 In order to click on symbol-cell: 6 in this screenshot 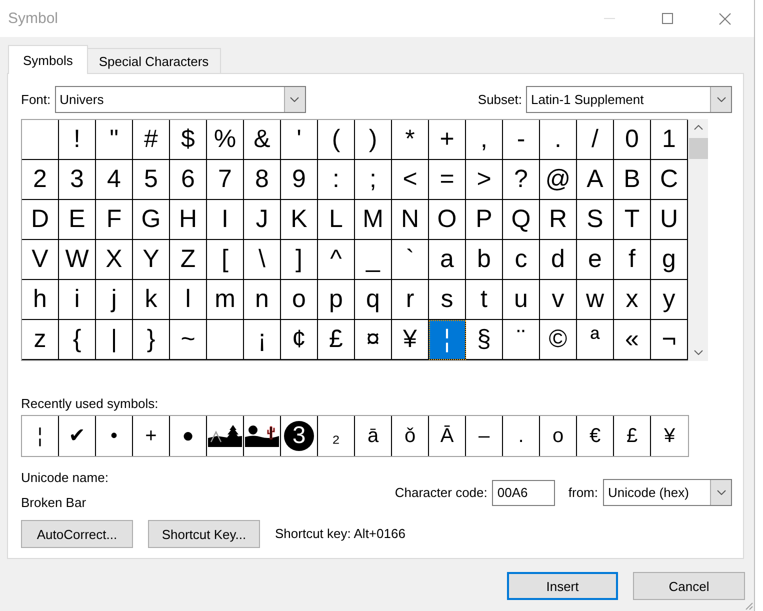, I will do `click(188, 180)`.